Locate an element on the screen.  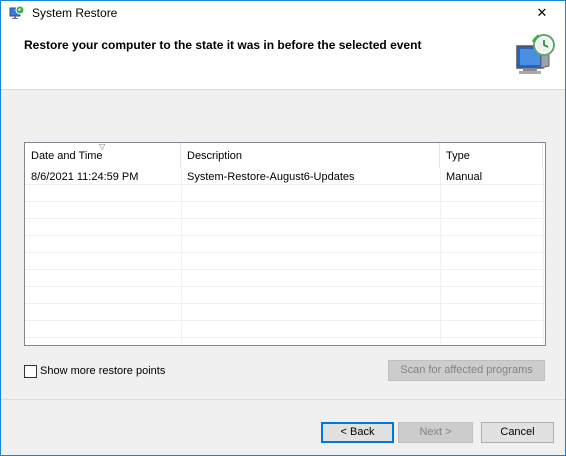
list-header: ▽ Date and Time Description Type is located at coordinates (285, 155).